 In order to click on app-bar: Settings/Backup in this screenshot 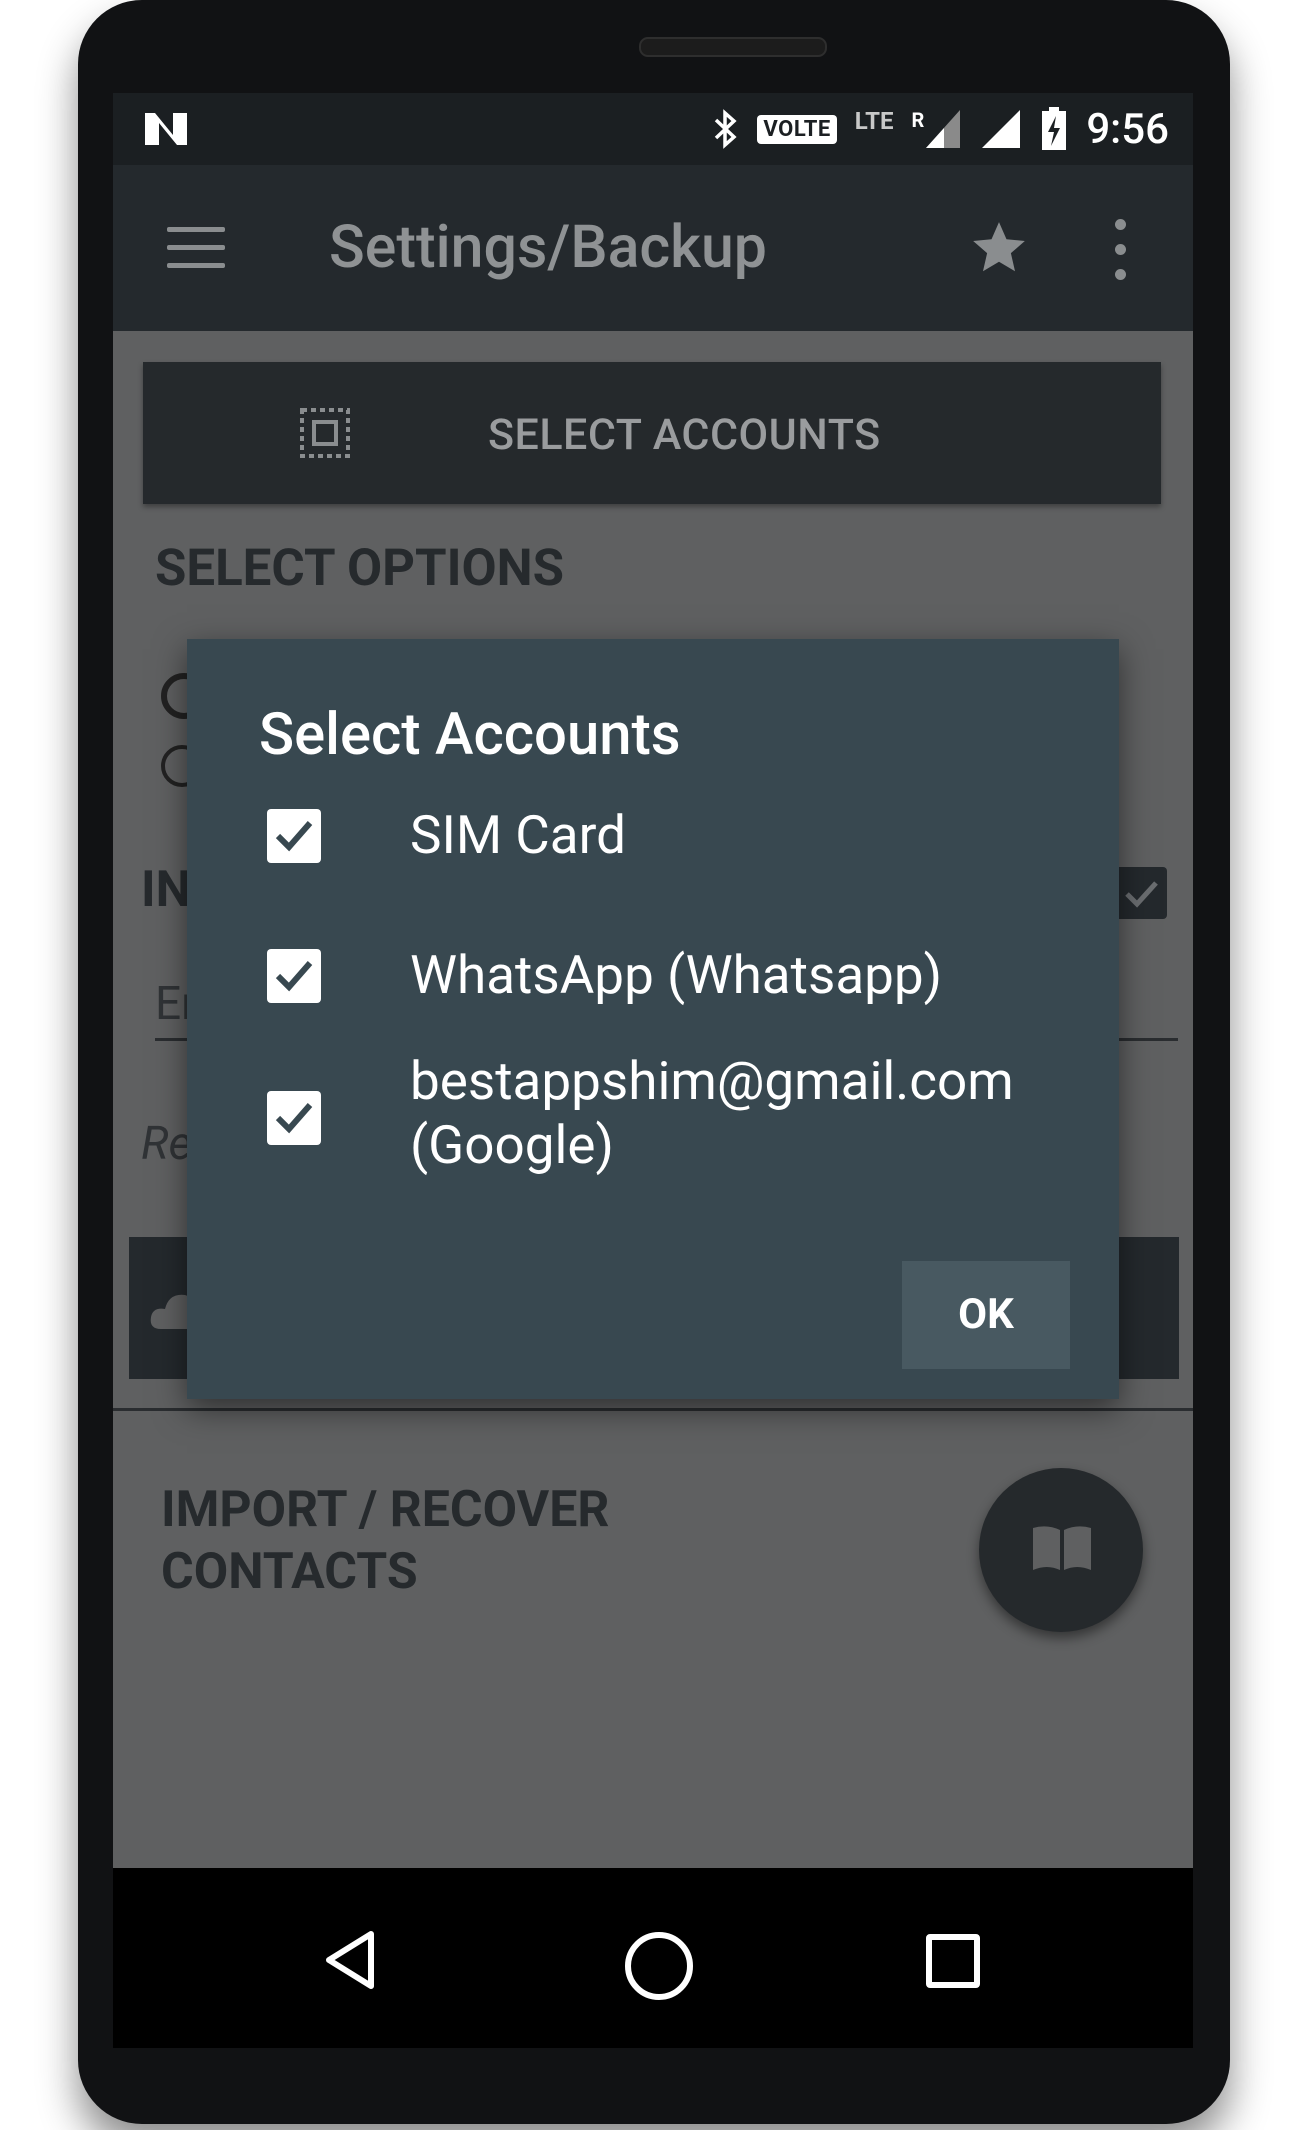, I will do `click(653, 248)`.